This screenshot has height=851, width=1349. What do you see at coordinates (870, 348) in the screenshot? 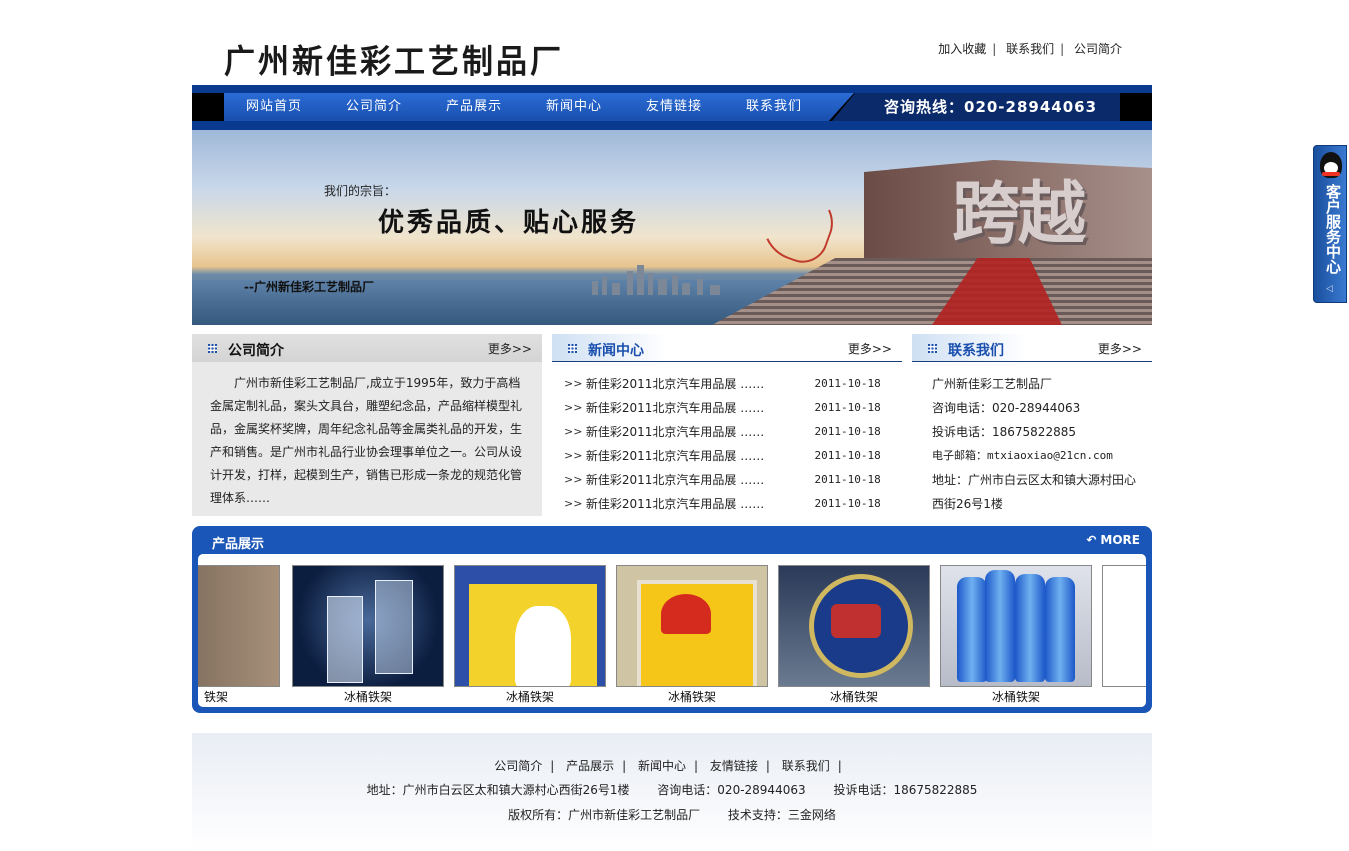
I see `news-more-link: 更多>>` at bounding box center [870, 348].